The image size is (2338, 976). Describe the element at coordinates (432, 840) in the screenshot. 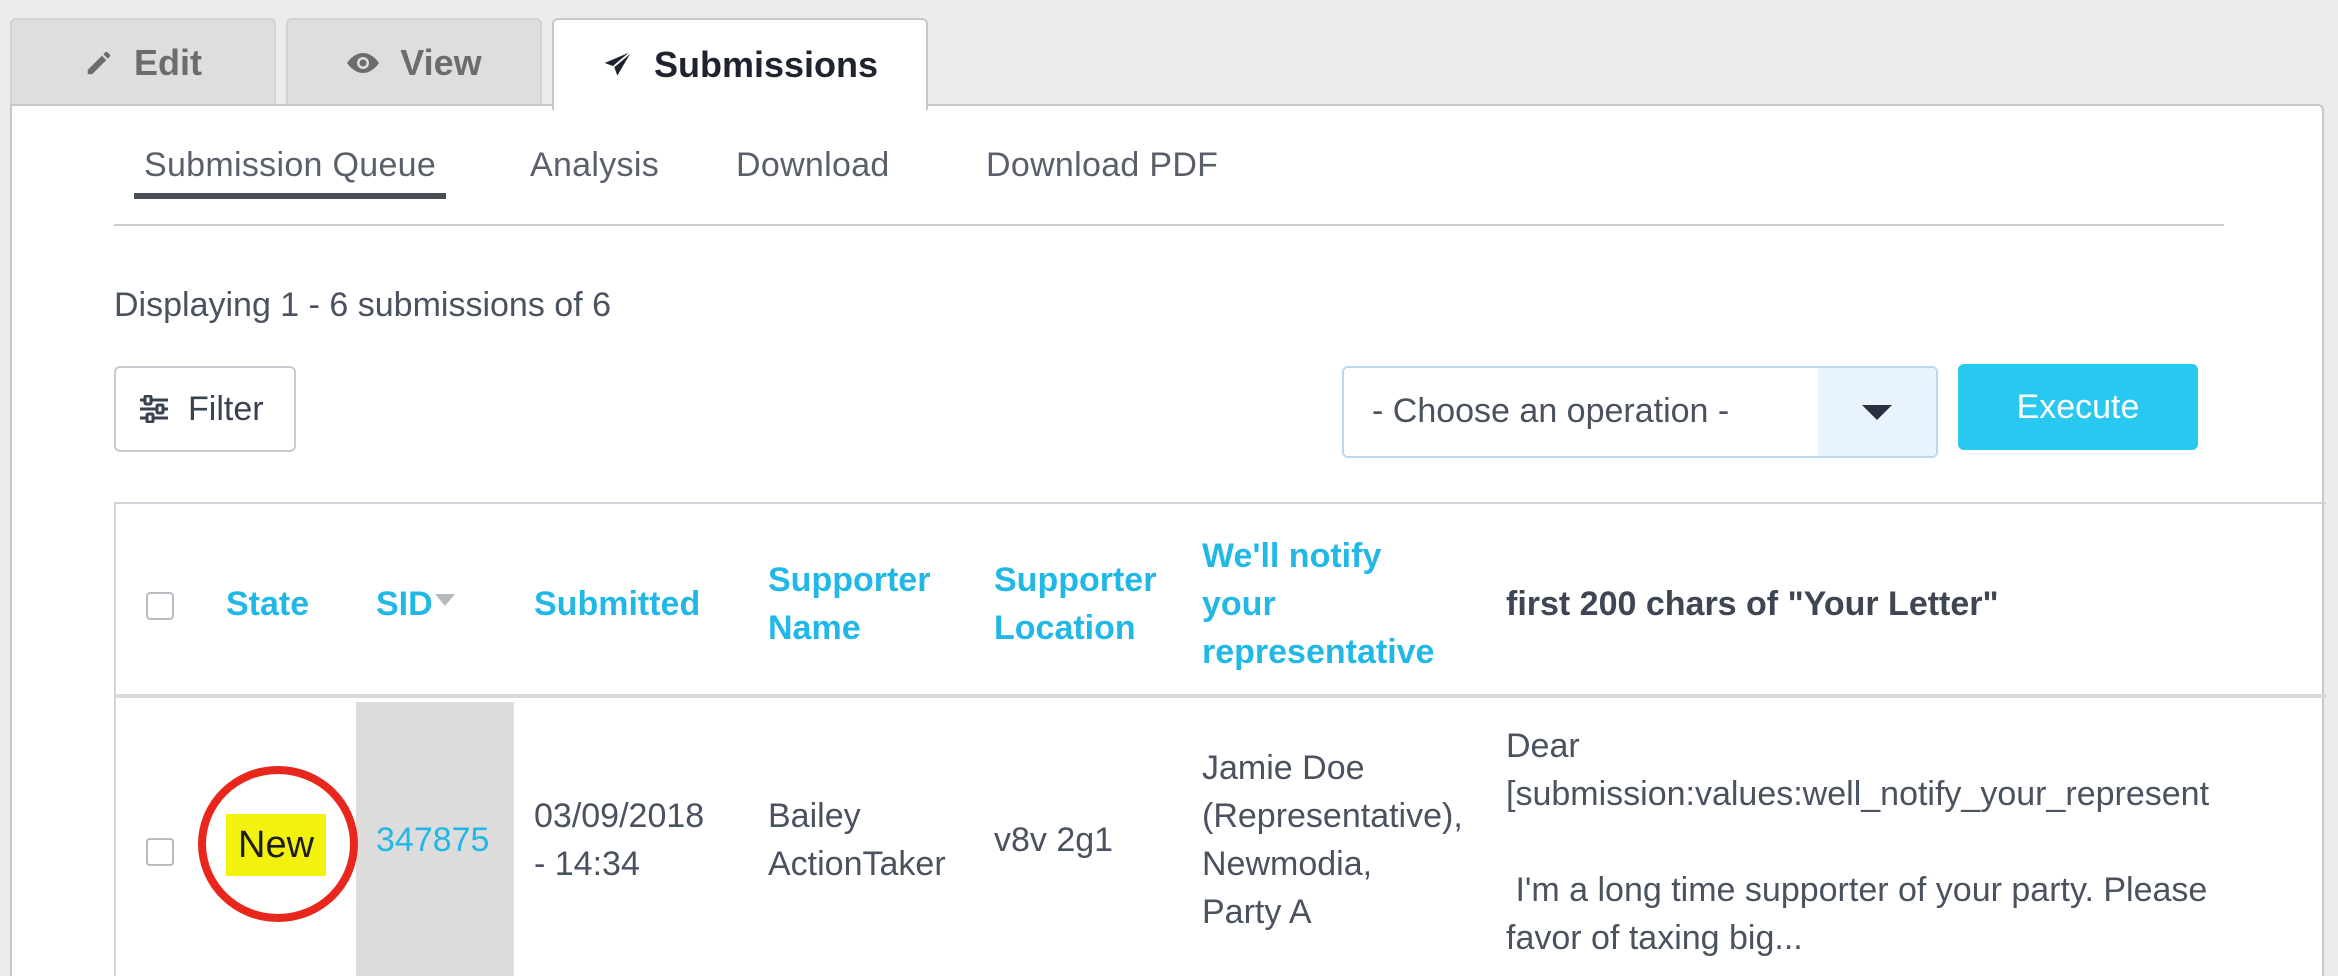

I see `sid-link: 347875` at that location.